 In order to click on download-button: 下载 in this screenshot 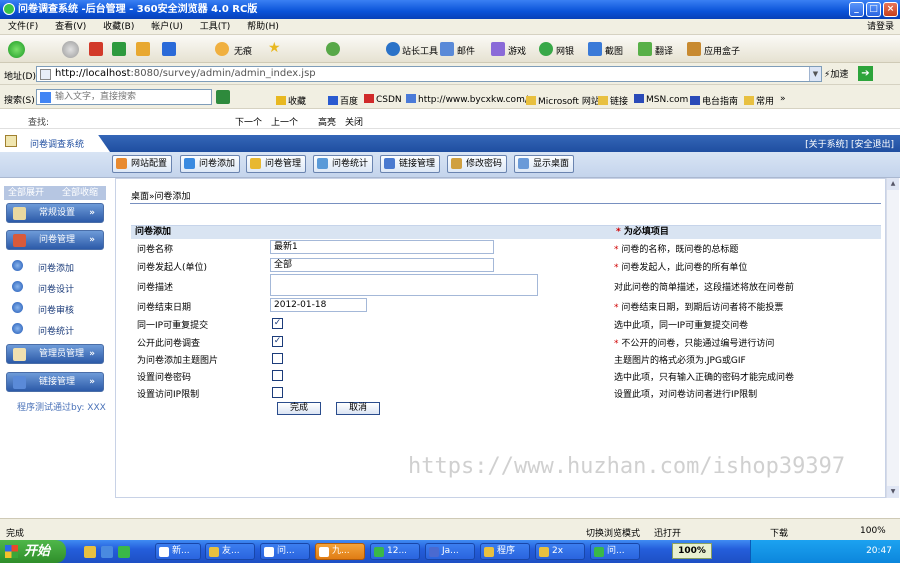, I will do `click(779, 532)`.